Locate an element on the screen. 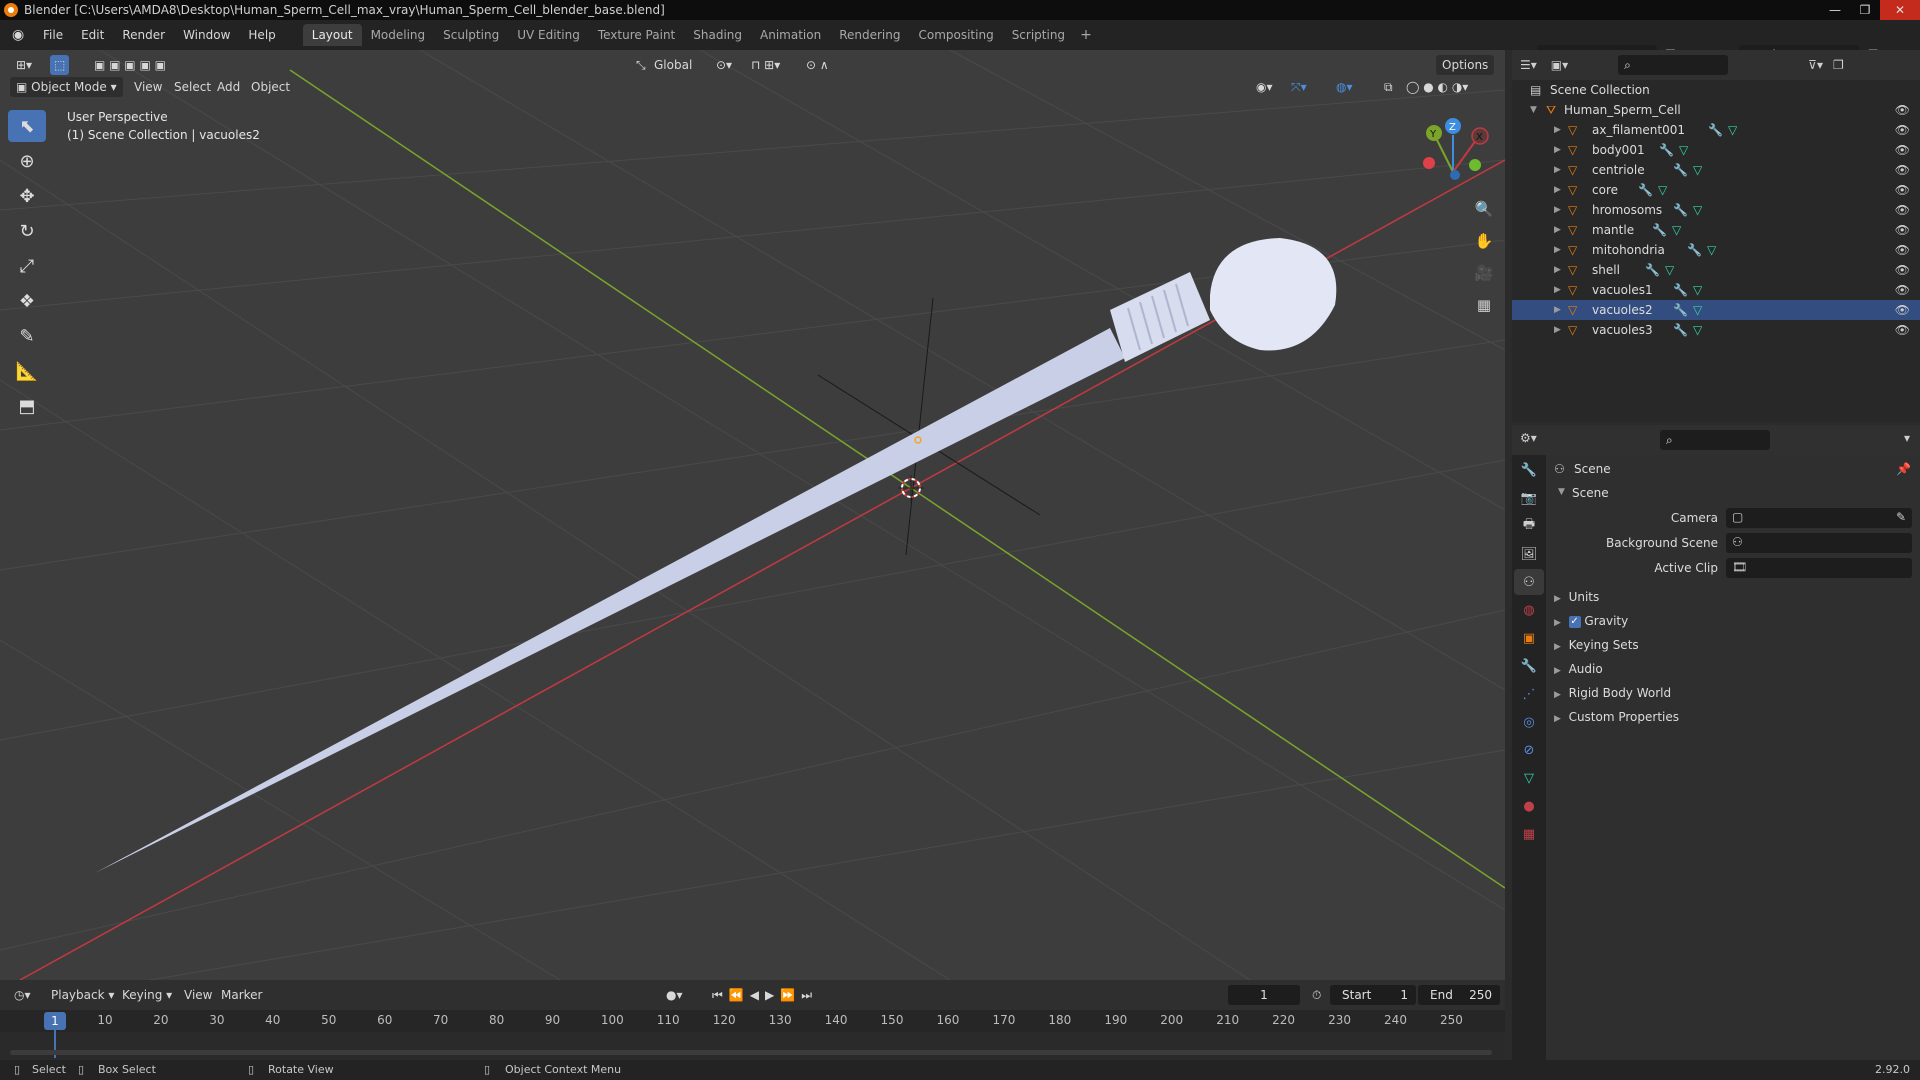  texture-tab-icon: ▦ is located at coordinates (1529, 834).